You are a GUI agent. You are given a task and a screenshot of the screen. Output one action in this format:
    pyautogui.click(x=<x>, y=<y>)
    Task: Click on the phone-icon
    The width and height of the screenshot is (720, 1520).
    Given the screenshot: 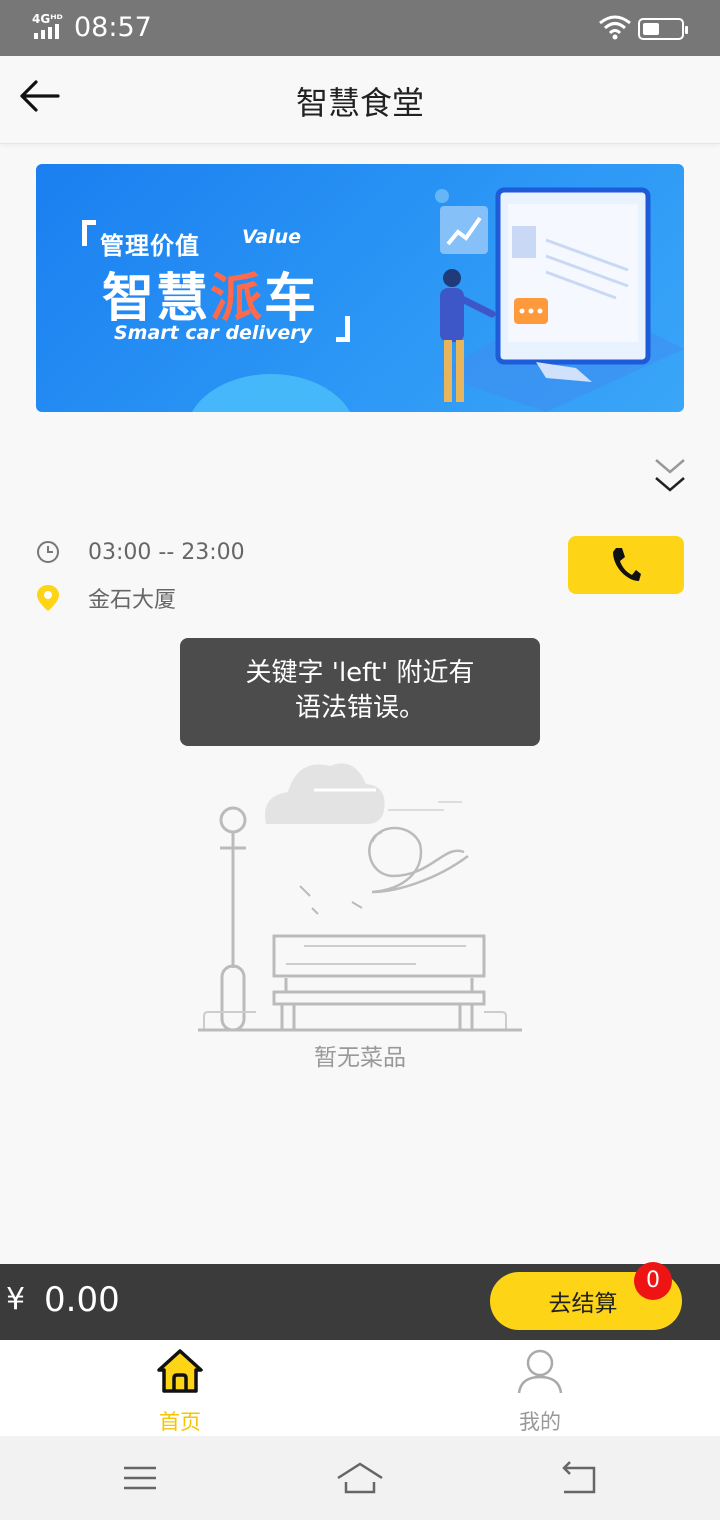 What is the action you would take?
    pyautogui.click(x=627, y=564)
    